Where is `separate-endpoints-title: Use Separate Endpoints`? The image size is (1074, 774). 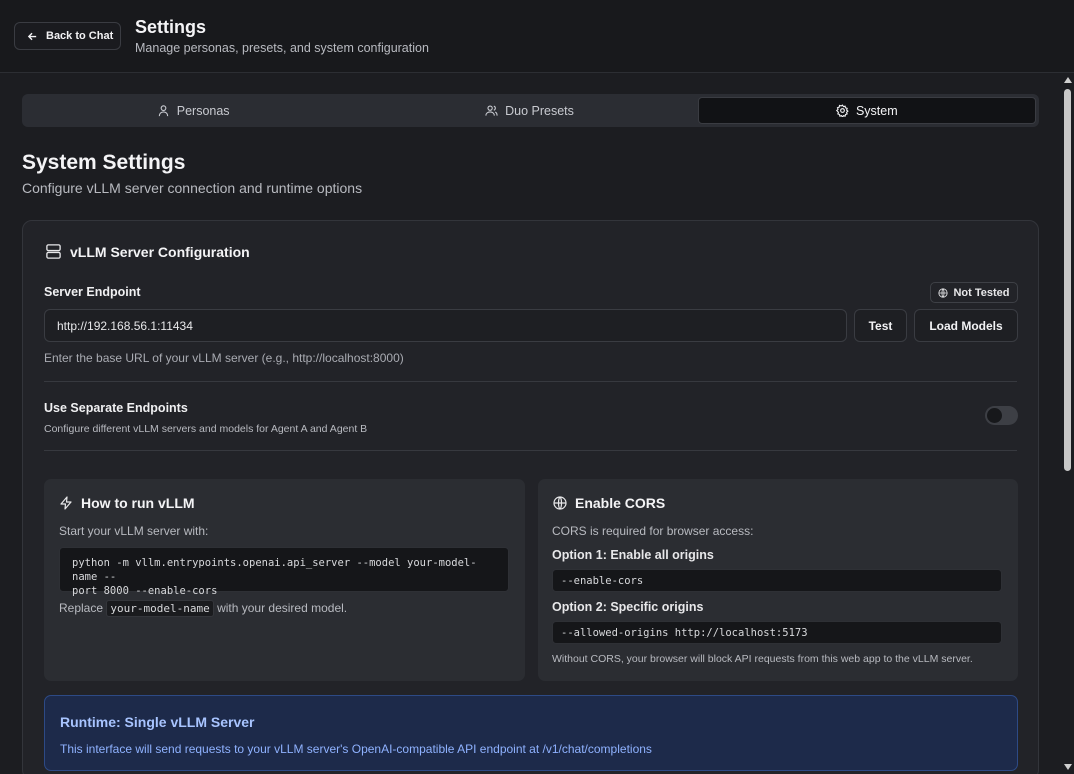
separate-endpoints-title: Use Separate Endpoints is located at coordinates (116, 408).